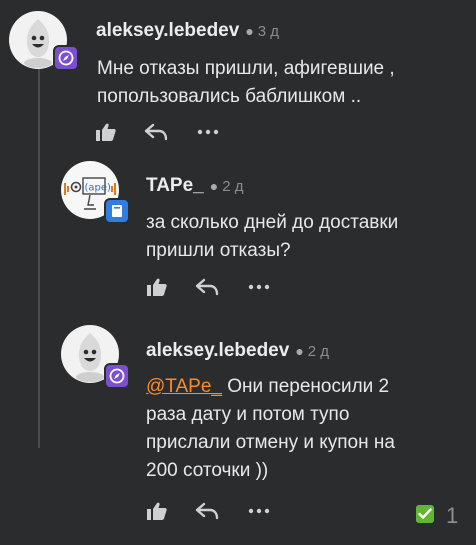 This screenshot has width=476, height=545. What do you see at coordinates (39, 253) in the screenshot?
I see `thread-line` at bounding box center [39, 253].